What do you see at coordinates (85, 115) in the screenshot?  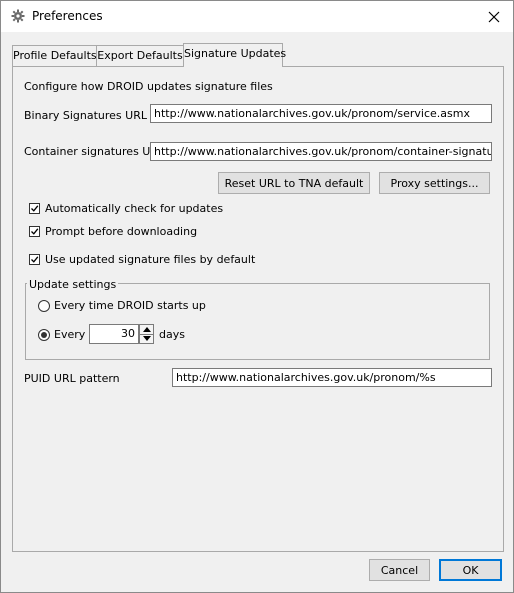 I see `binary-url-label: Binary Signatures URL` at bounding box center [85, 115].